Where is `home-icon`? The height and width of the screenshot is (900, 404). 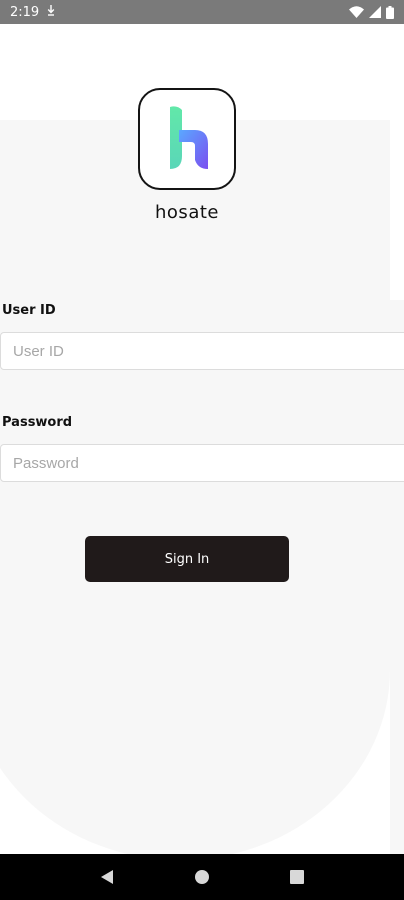
home-icon is located at coordinates (202, 877).